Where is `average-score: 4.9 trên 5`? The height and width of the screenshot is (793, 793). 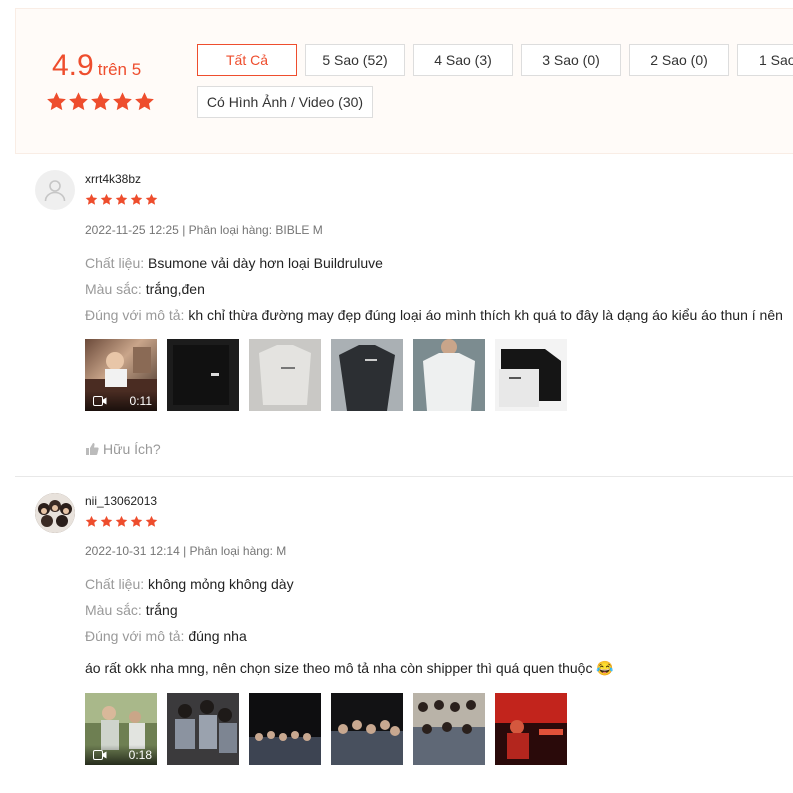
average-score: 4.9 trên 5 is located at coordinates (96, 66).